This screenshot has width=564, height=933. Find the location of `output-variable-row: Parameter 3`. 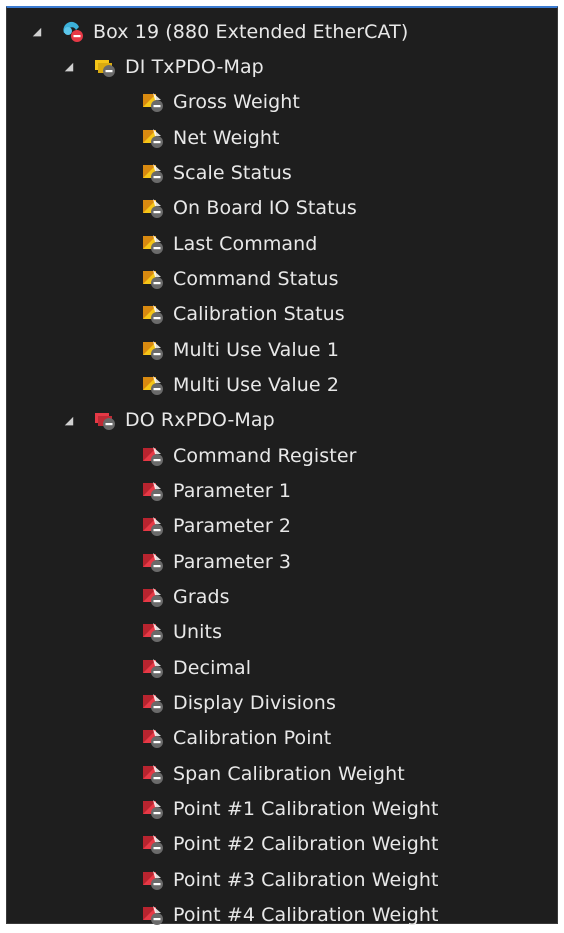

output-variable-row: Parameter 3 is located at coordinates (282, 561).